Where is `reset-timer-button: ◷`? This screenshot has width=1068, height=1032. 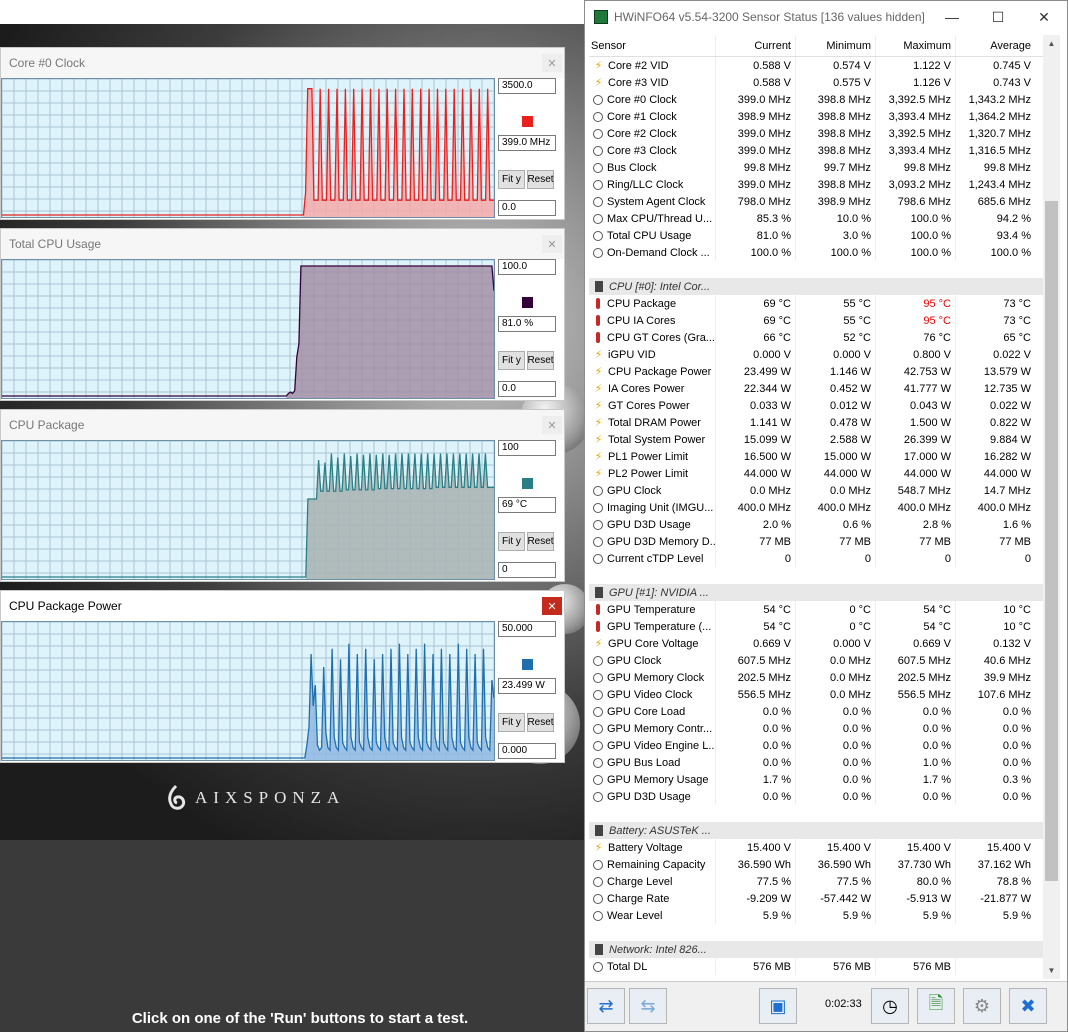
reset-timer-button: ◷ is located at coordinates (890, 1006).